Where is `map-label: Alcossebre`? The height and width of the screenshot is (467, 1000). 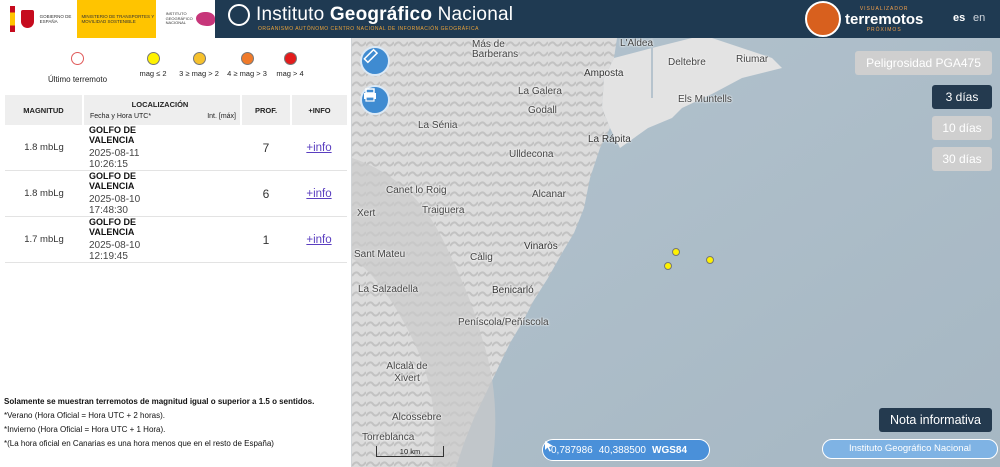
map-label: Alcossebre is located at coordinates (417, 417).